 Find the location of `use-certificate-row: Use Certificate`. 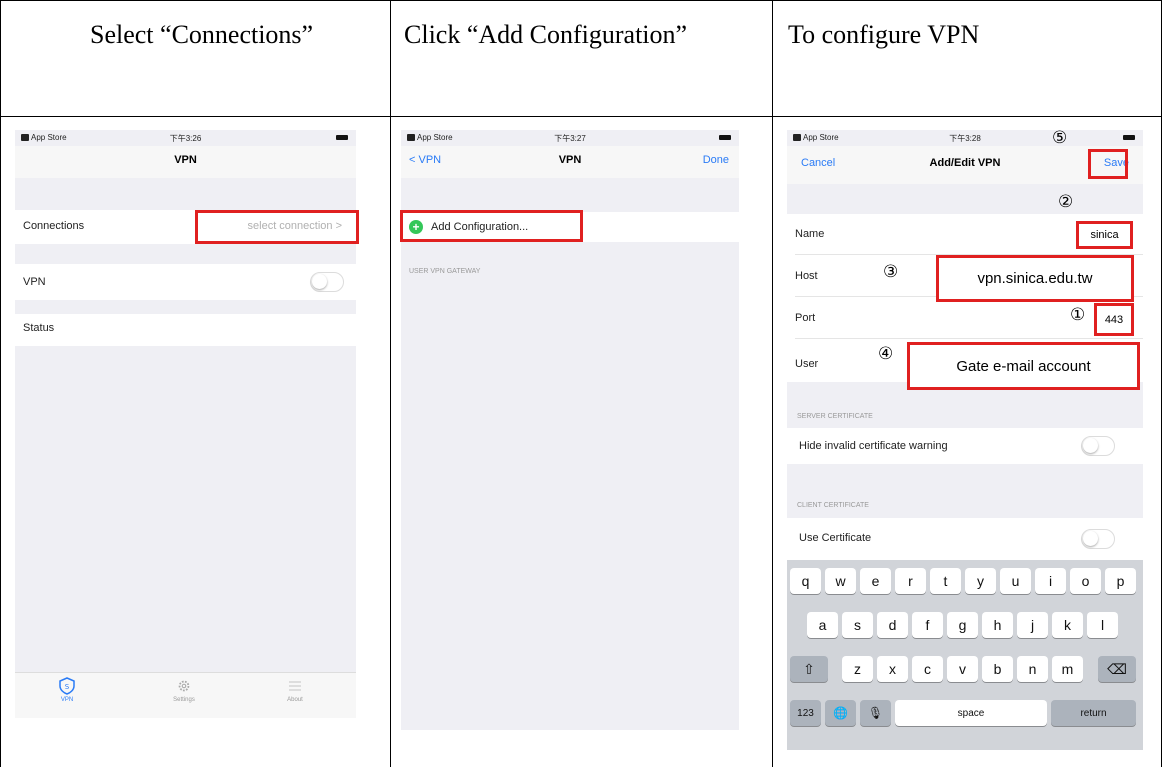

use-certificate-row: Use Certificate is located at coordinates (965, 539).